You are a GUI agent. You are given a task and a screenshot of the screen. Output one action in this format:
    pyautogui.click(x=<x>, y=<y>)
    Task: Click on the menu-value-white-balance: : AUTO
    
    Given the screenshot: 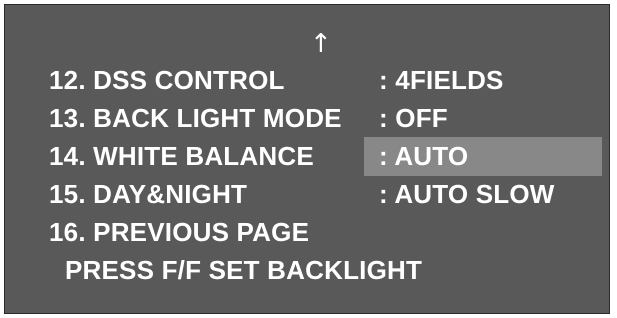 What is the action you would take?
    pyautogui.click(x=424, y=156)
    